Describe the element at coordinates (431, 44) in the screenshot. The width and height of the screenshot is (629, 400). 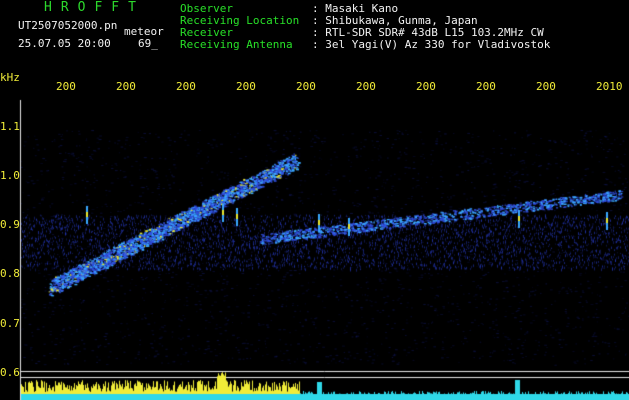
I see `antenna-value: : 3el Yagi(V) Az 330 for Vladivostok` at that location.